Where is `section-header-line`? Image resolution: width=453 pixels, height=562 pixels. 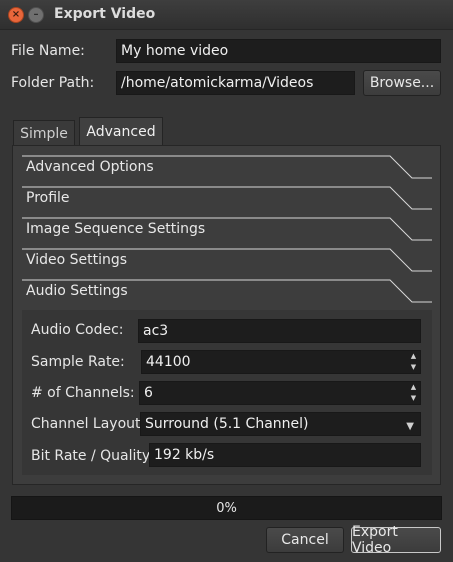 section-header-line is located at coordinates (227, 198).